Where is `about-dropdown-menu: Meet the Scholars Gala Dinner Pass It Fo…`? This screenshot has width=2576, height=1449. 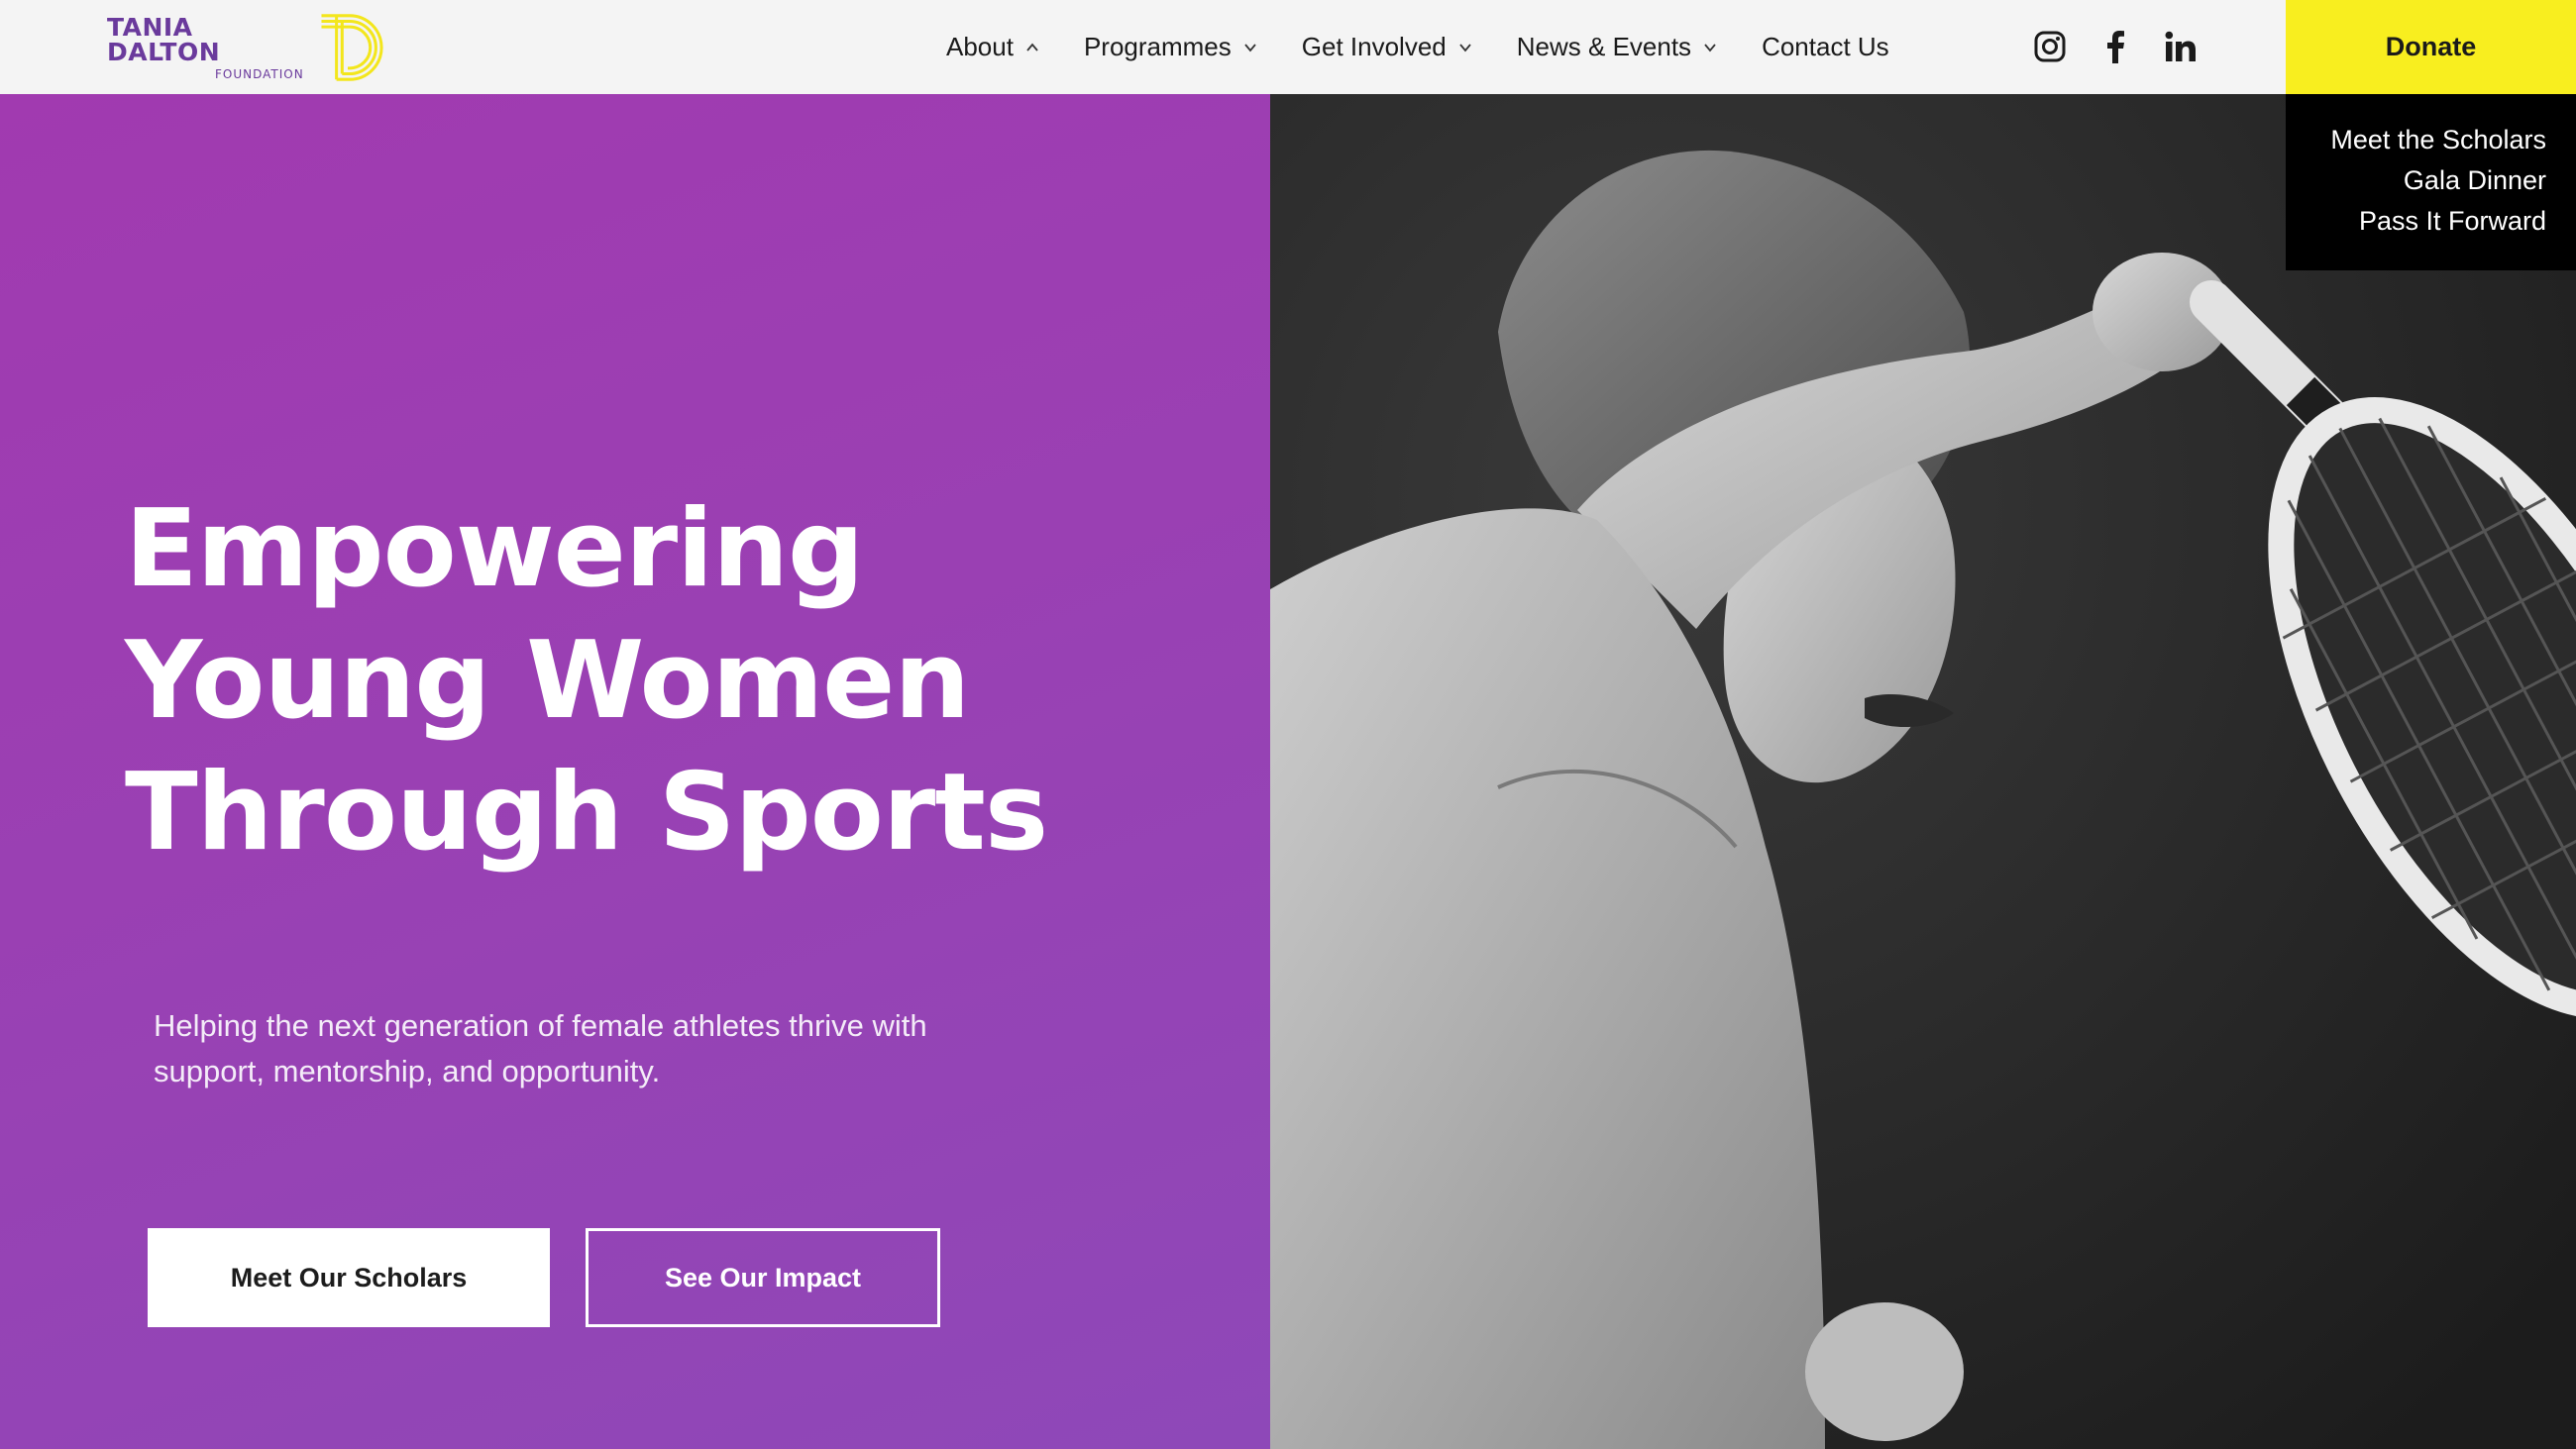 about-dropdown-menu: Meet the Scholars Gala Dinner Pass It Fo… is located at coordinates (2431, 182).